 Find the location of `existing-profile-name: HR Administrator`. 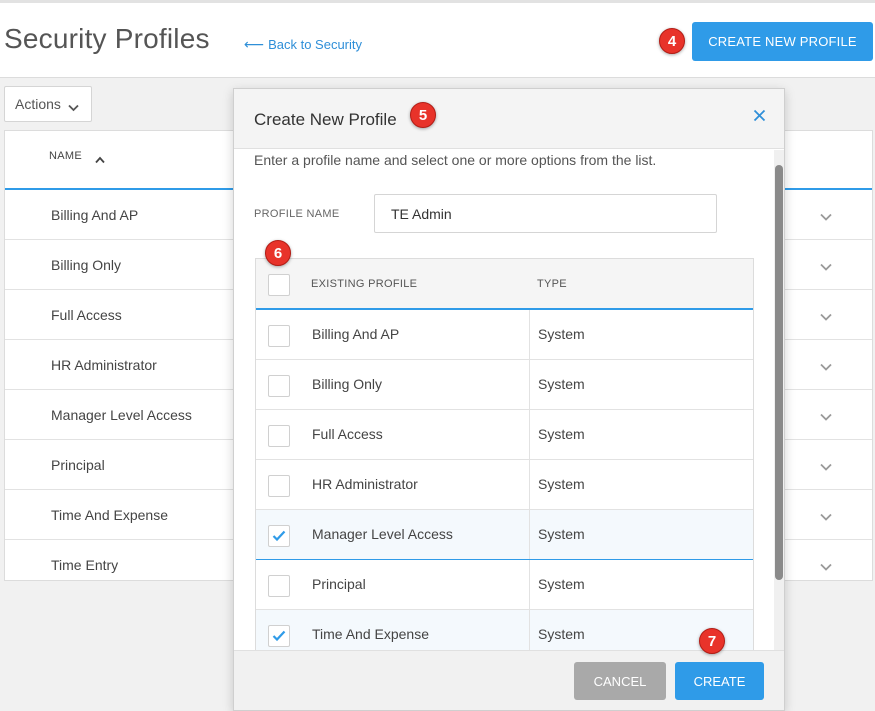

existing-profile-name: HR Administrator is located at coordinates (365, 484).